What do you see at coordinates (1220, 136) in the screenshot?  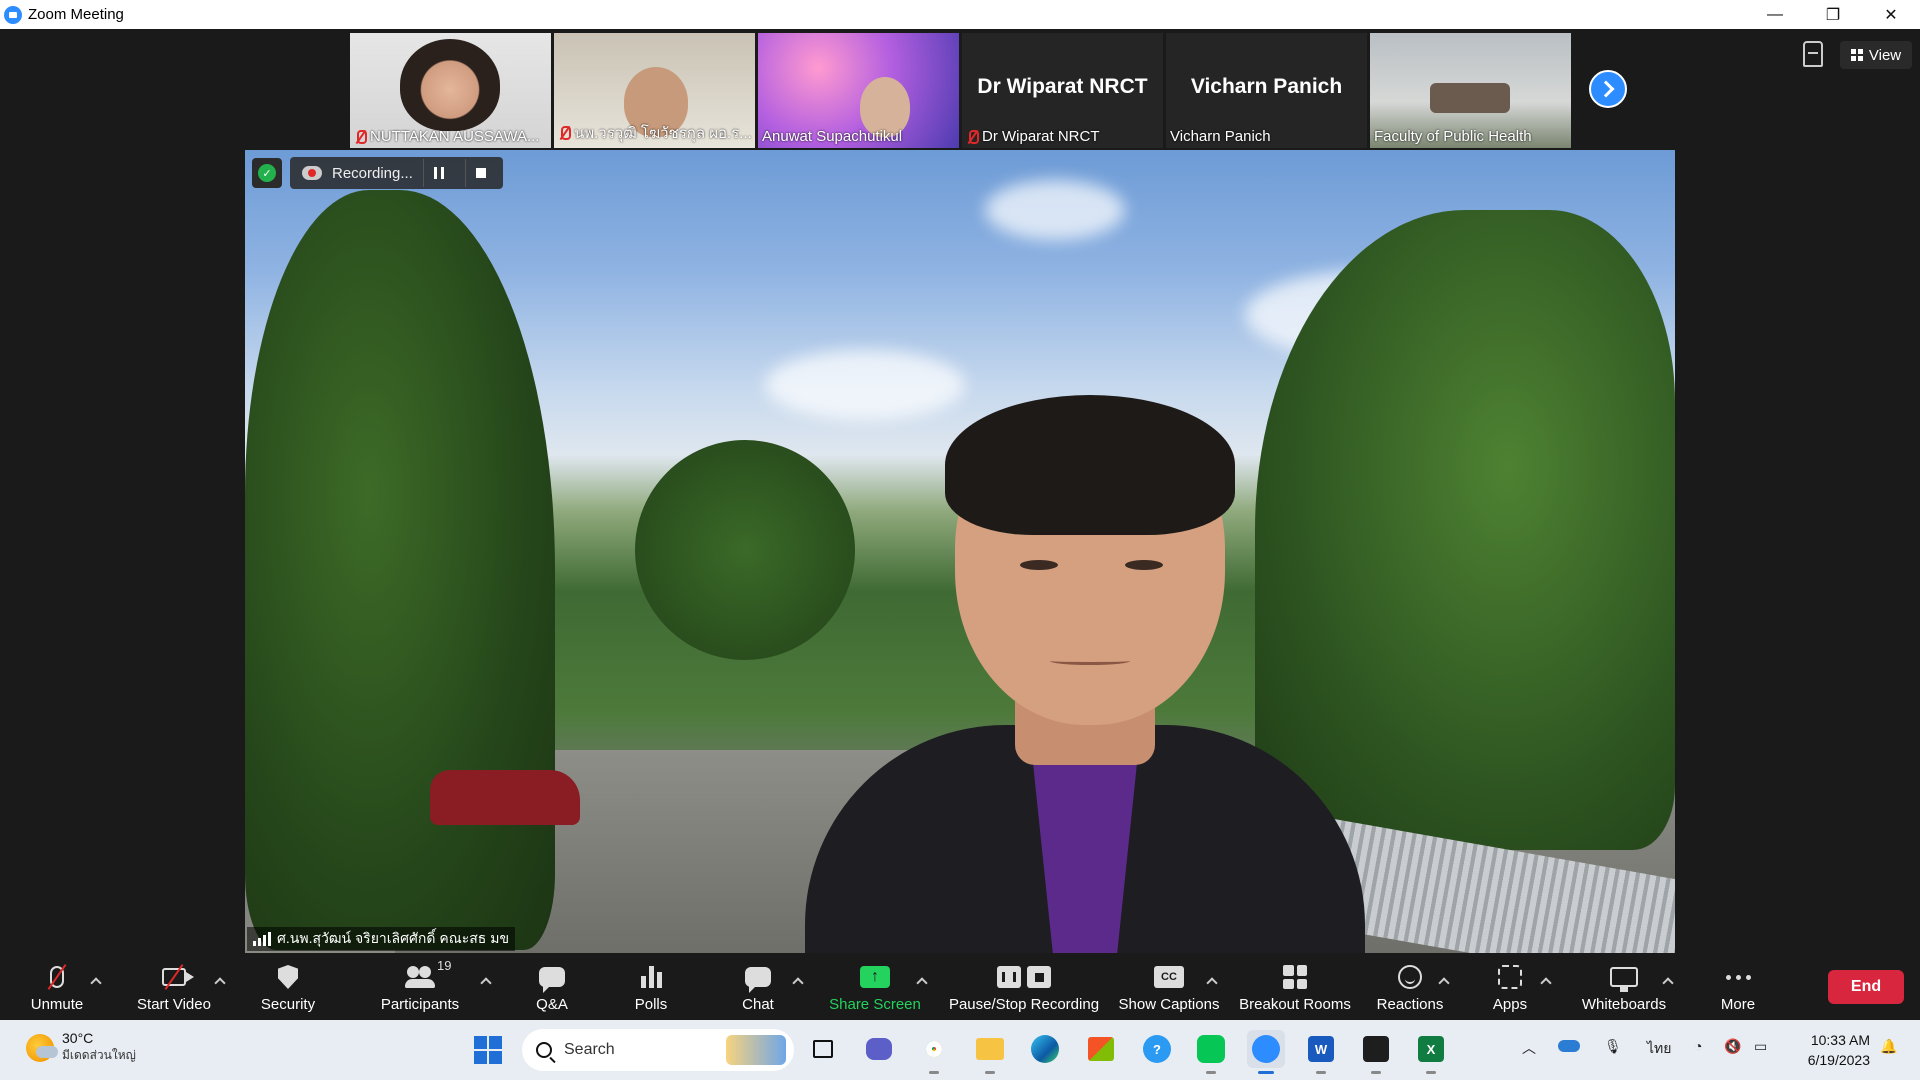 I see `participant-name: Vicharn Panich` at bounding box center [1220, 136].